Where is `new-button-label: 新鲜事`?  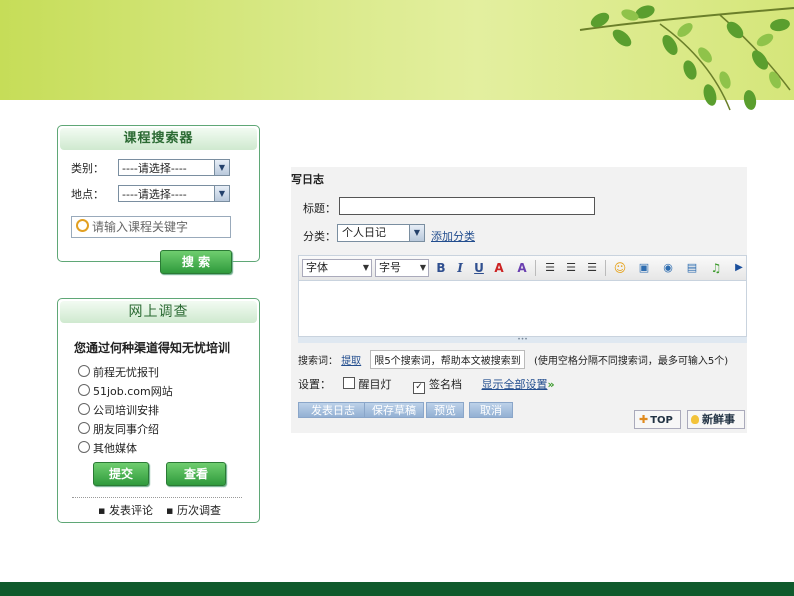 new-button-label: 新鲜事 is located at coordinates (718, 419).